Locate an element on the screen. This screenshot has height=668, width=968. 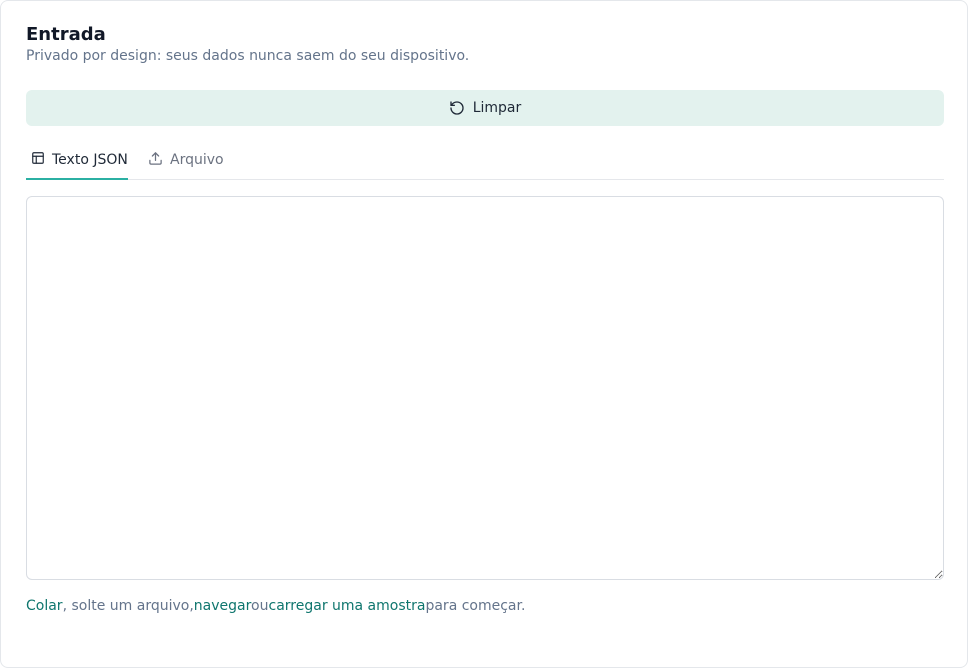
clear-button: Limpar is located at coordinates (485, 108).